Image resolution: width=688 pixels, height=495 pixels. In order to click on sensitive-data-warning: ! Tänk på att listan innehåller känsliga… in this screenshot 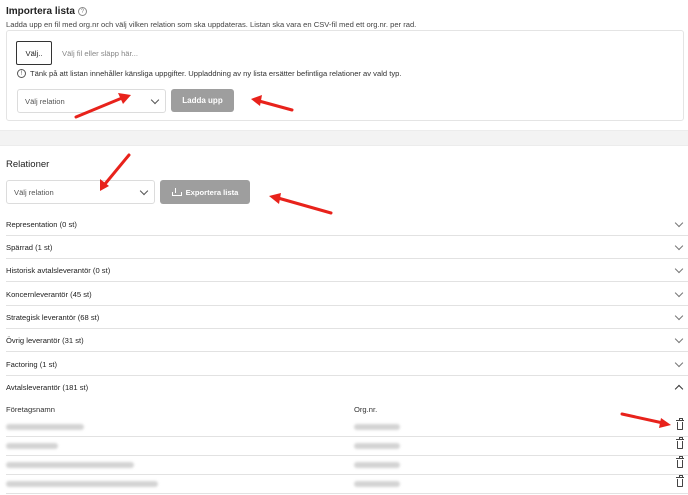, I will do `click(209, 73)`.